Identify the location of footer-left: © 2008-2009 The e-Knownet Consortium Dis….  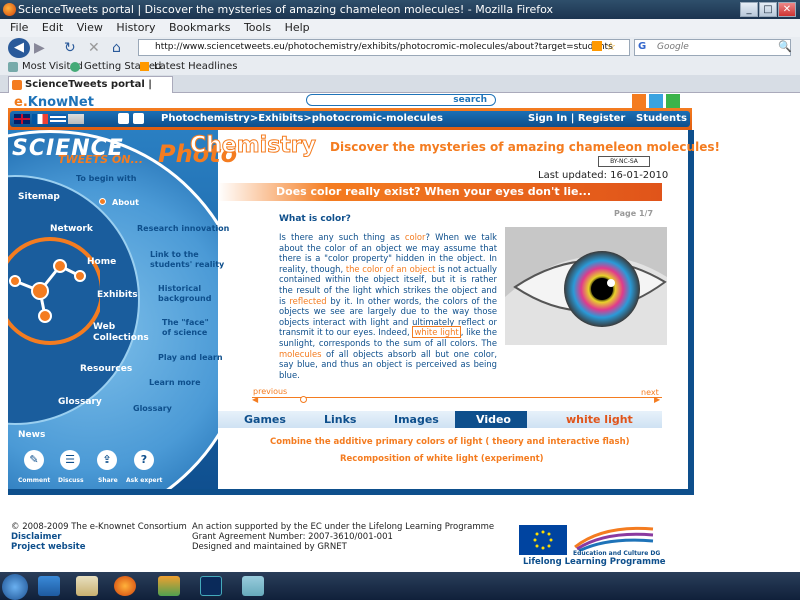
(99, 537).